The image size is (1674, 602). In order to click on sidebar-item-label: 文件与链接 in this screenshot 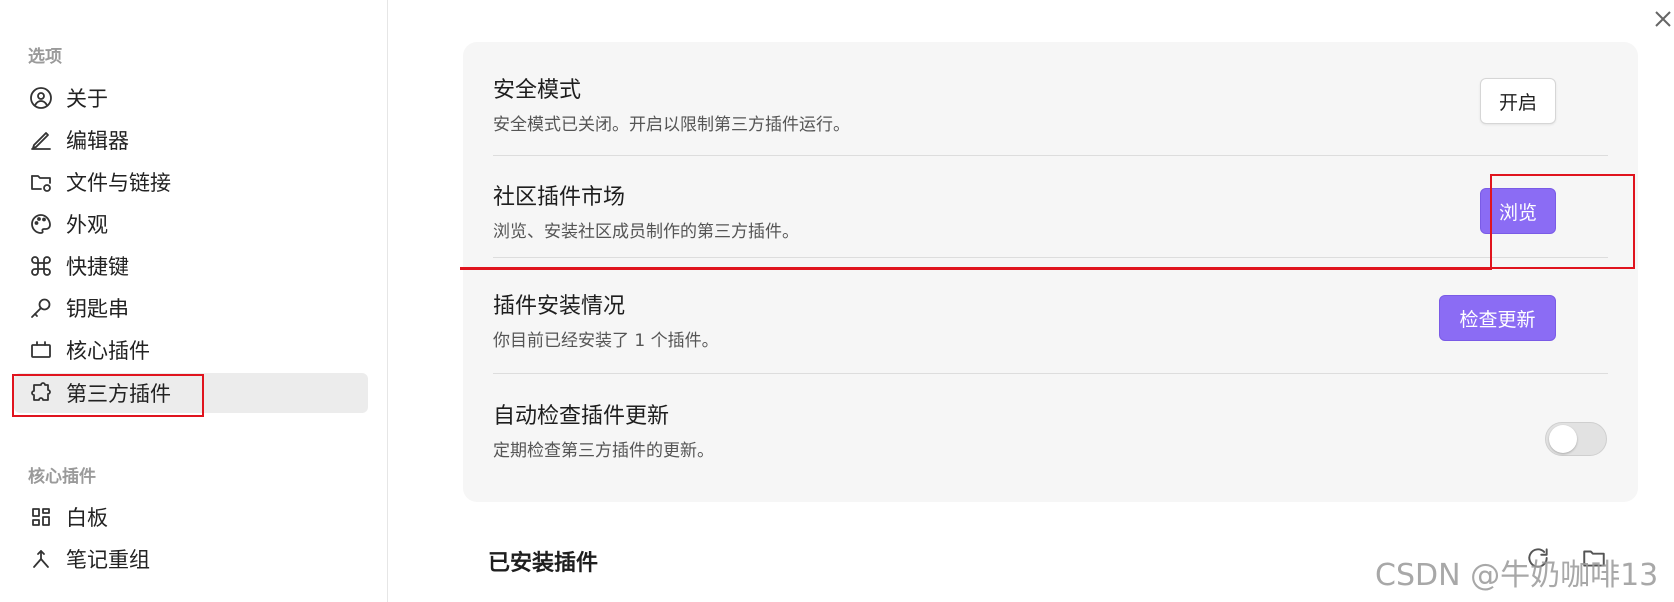, I will do `click(118, 183)`.